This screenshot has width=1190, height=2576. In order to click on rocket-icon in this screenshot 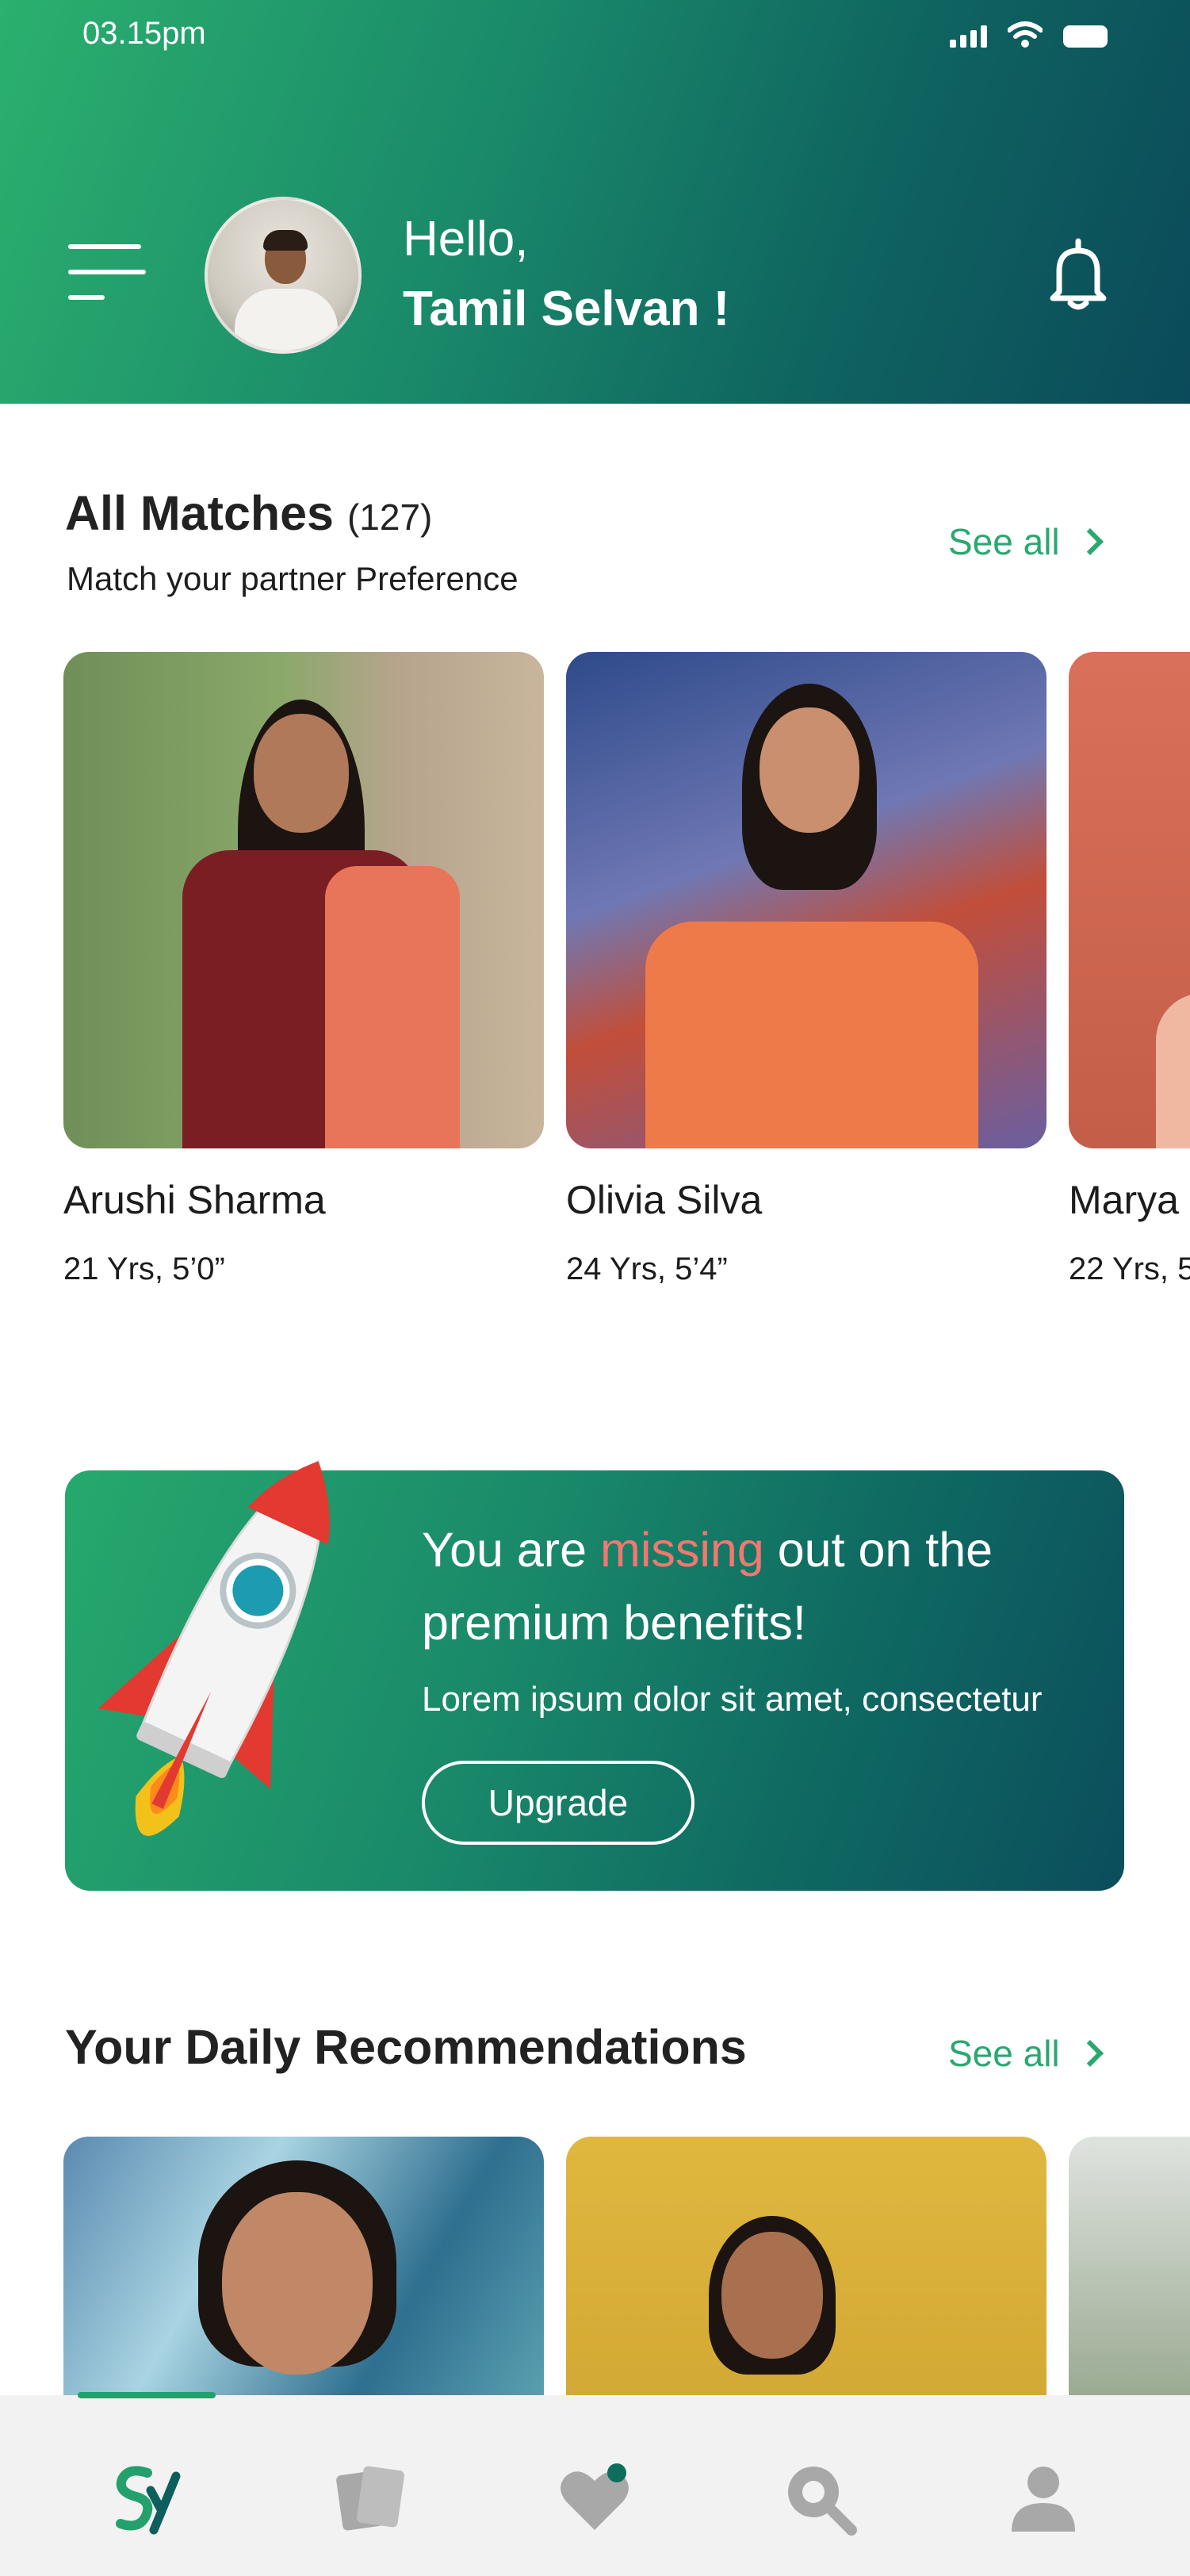, I will do `click(214, 1648)`.